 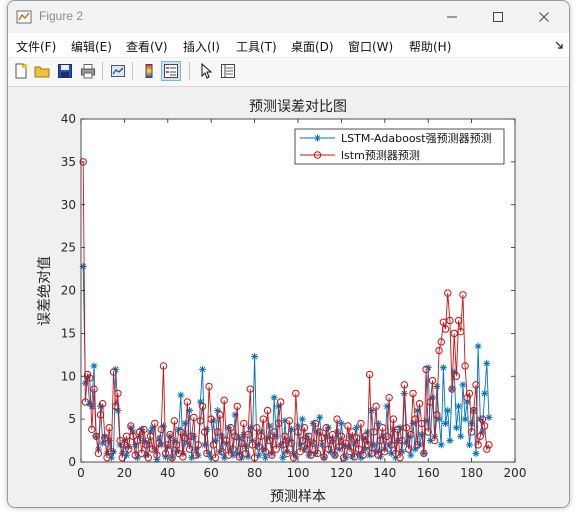 I want to click on save-icon, so click(x=65, y=71).